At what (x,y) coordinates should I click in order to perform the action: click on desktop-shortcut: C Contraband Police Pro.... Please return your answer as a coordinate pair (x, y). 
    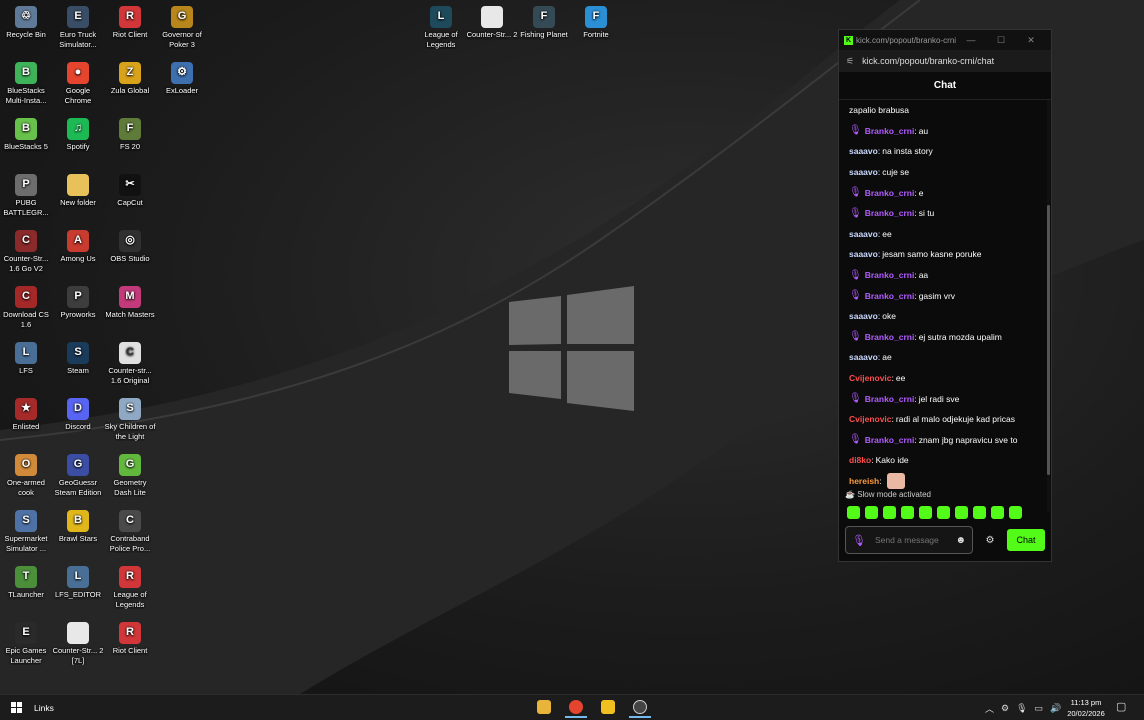
    Looking at the image, I should click on (130, 531).